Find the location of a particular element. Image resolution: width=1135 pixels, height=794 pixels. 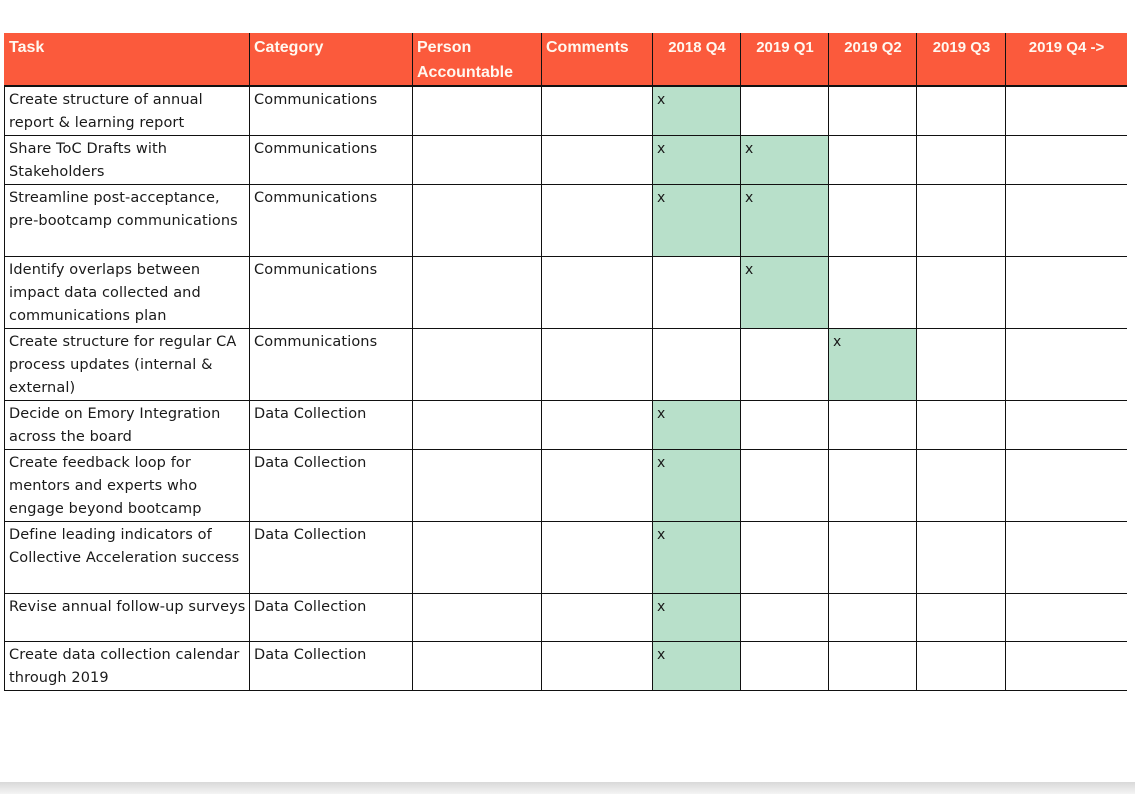

header-quarter: 2019 Q1 is located at coordinates (784, 60).